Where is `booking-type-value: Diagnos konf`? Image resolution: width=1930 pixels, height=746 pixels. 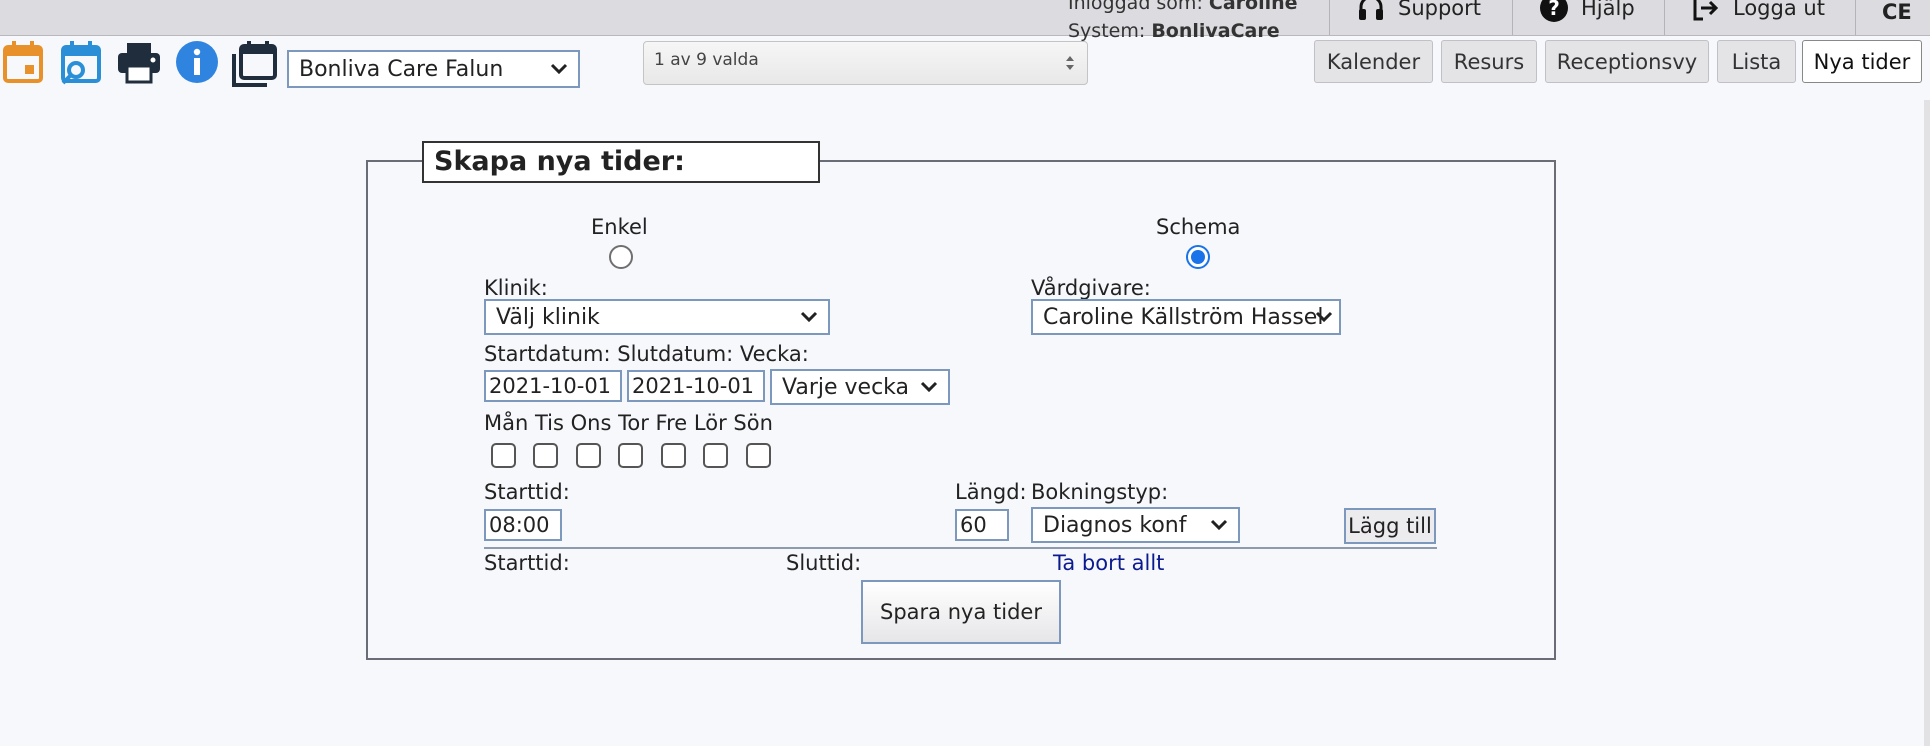
booking-type-value: Diagnos konf is located at coordinates (1115, 525).